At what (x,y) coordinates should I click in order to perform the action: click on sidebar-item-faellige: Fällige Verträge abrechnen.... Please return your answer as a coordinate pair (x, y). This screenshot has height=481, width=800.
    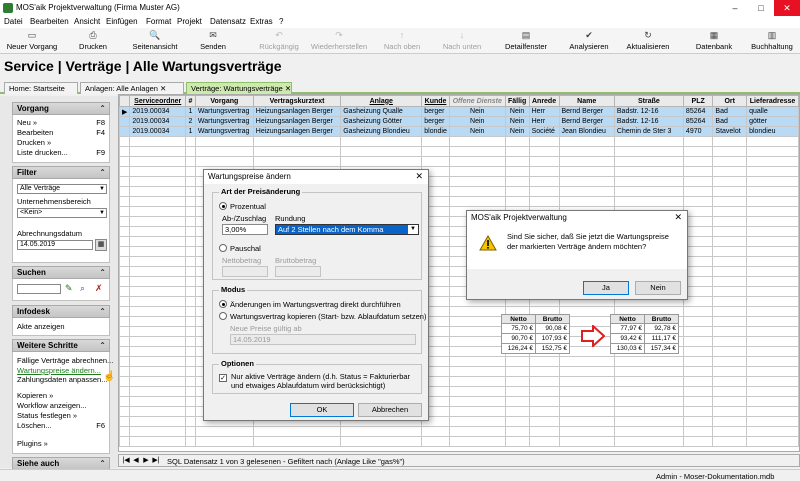
    Looking at the image, I should click on (65, 360).